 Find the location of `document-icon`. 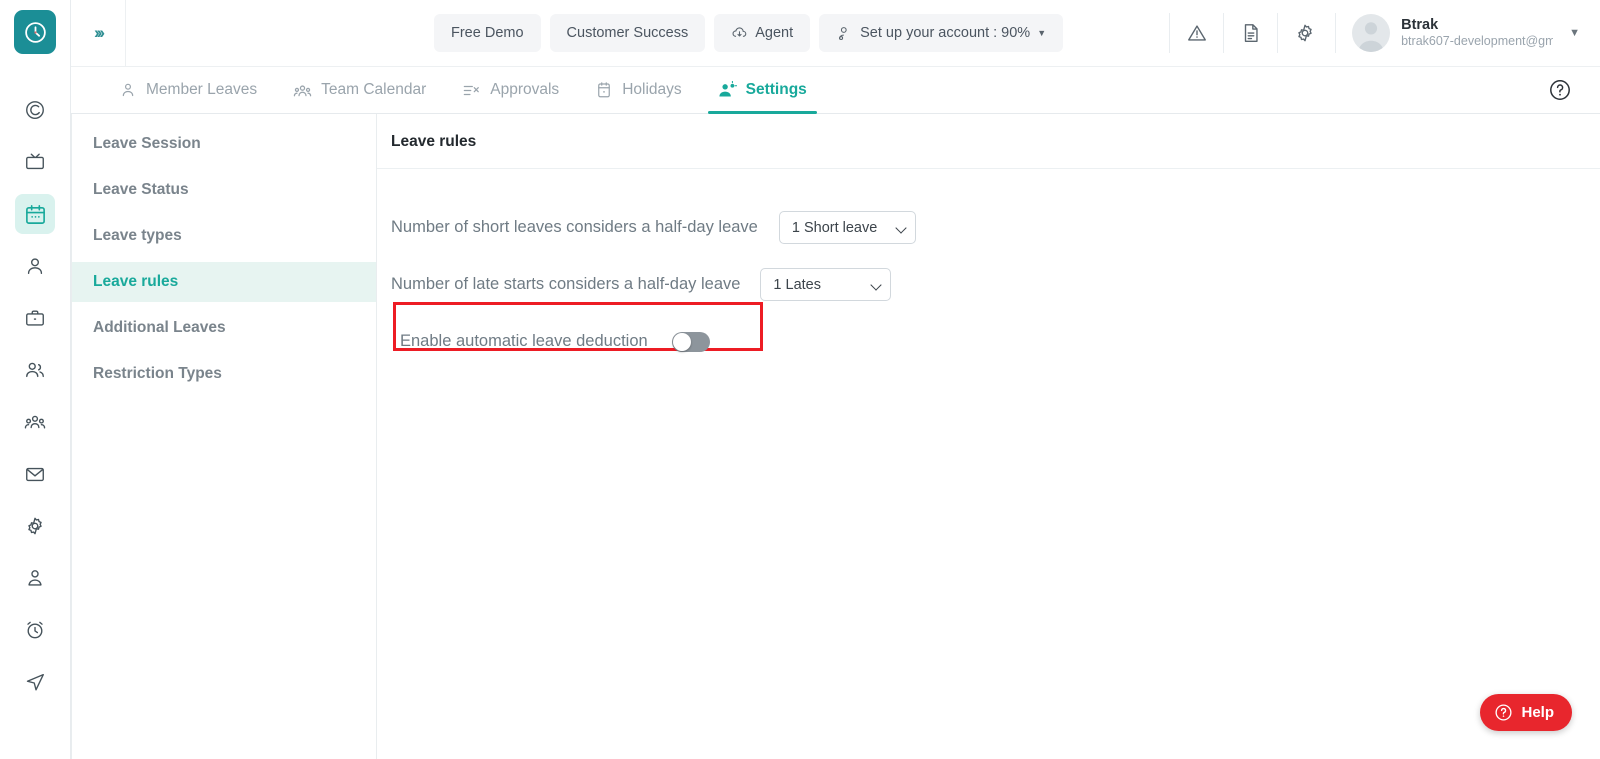

document-icon is located at coordinates (1251, 33).